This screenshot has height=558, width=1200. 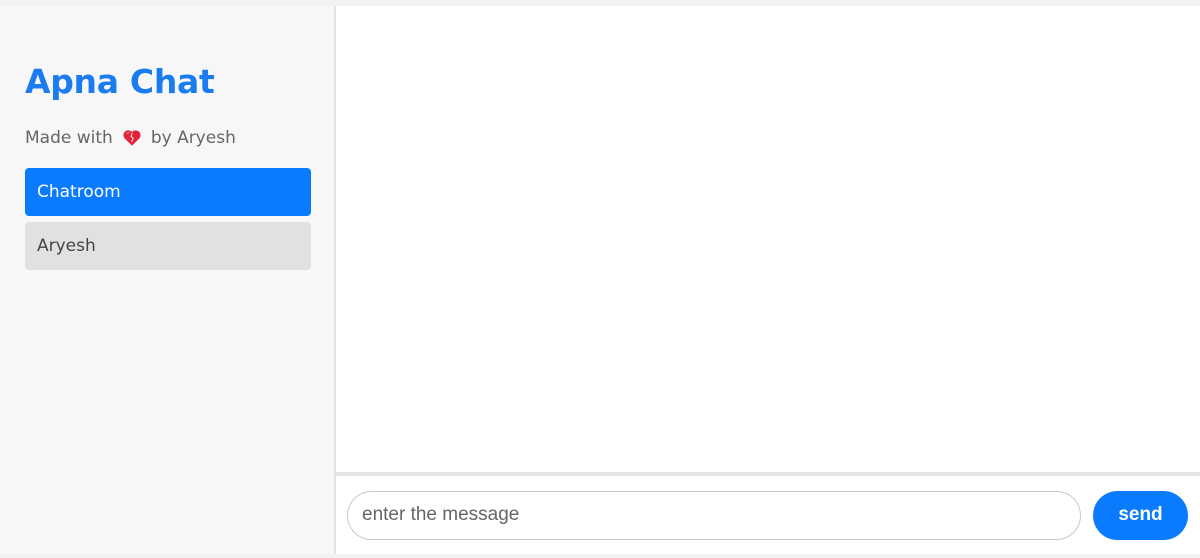 What do you see at coordinates (66, 246) in the screenshot?
I see `room-item-label: Aryesh` at bounding box center [66, 246].